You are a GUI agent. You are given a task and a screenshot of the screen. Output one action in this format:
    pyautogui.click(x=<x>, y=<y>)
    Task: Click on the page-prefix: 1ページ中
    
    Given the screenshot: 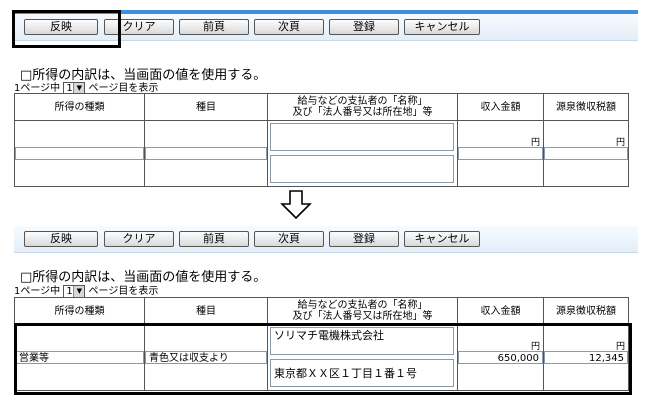 What is the action you would take?
    pyautogui.click(x=37, y=291)
    